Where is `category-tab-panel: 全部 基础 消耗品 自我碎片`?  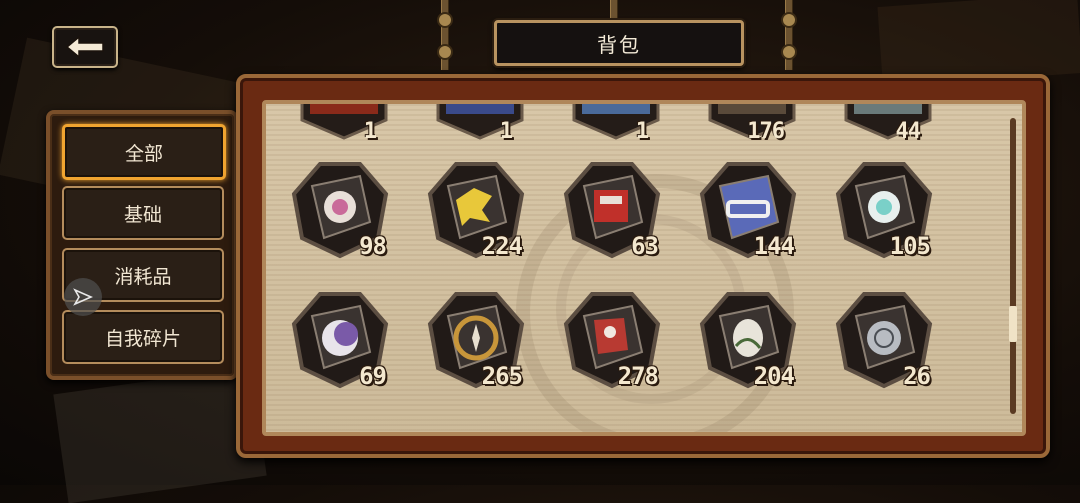
category-tab-panel: 全部 基础 消耗品 自我碎片 is located at coordinates (142, 245).